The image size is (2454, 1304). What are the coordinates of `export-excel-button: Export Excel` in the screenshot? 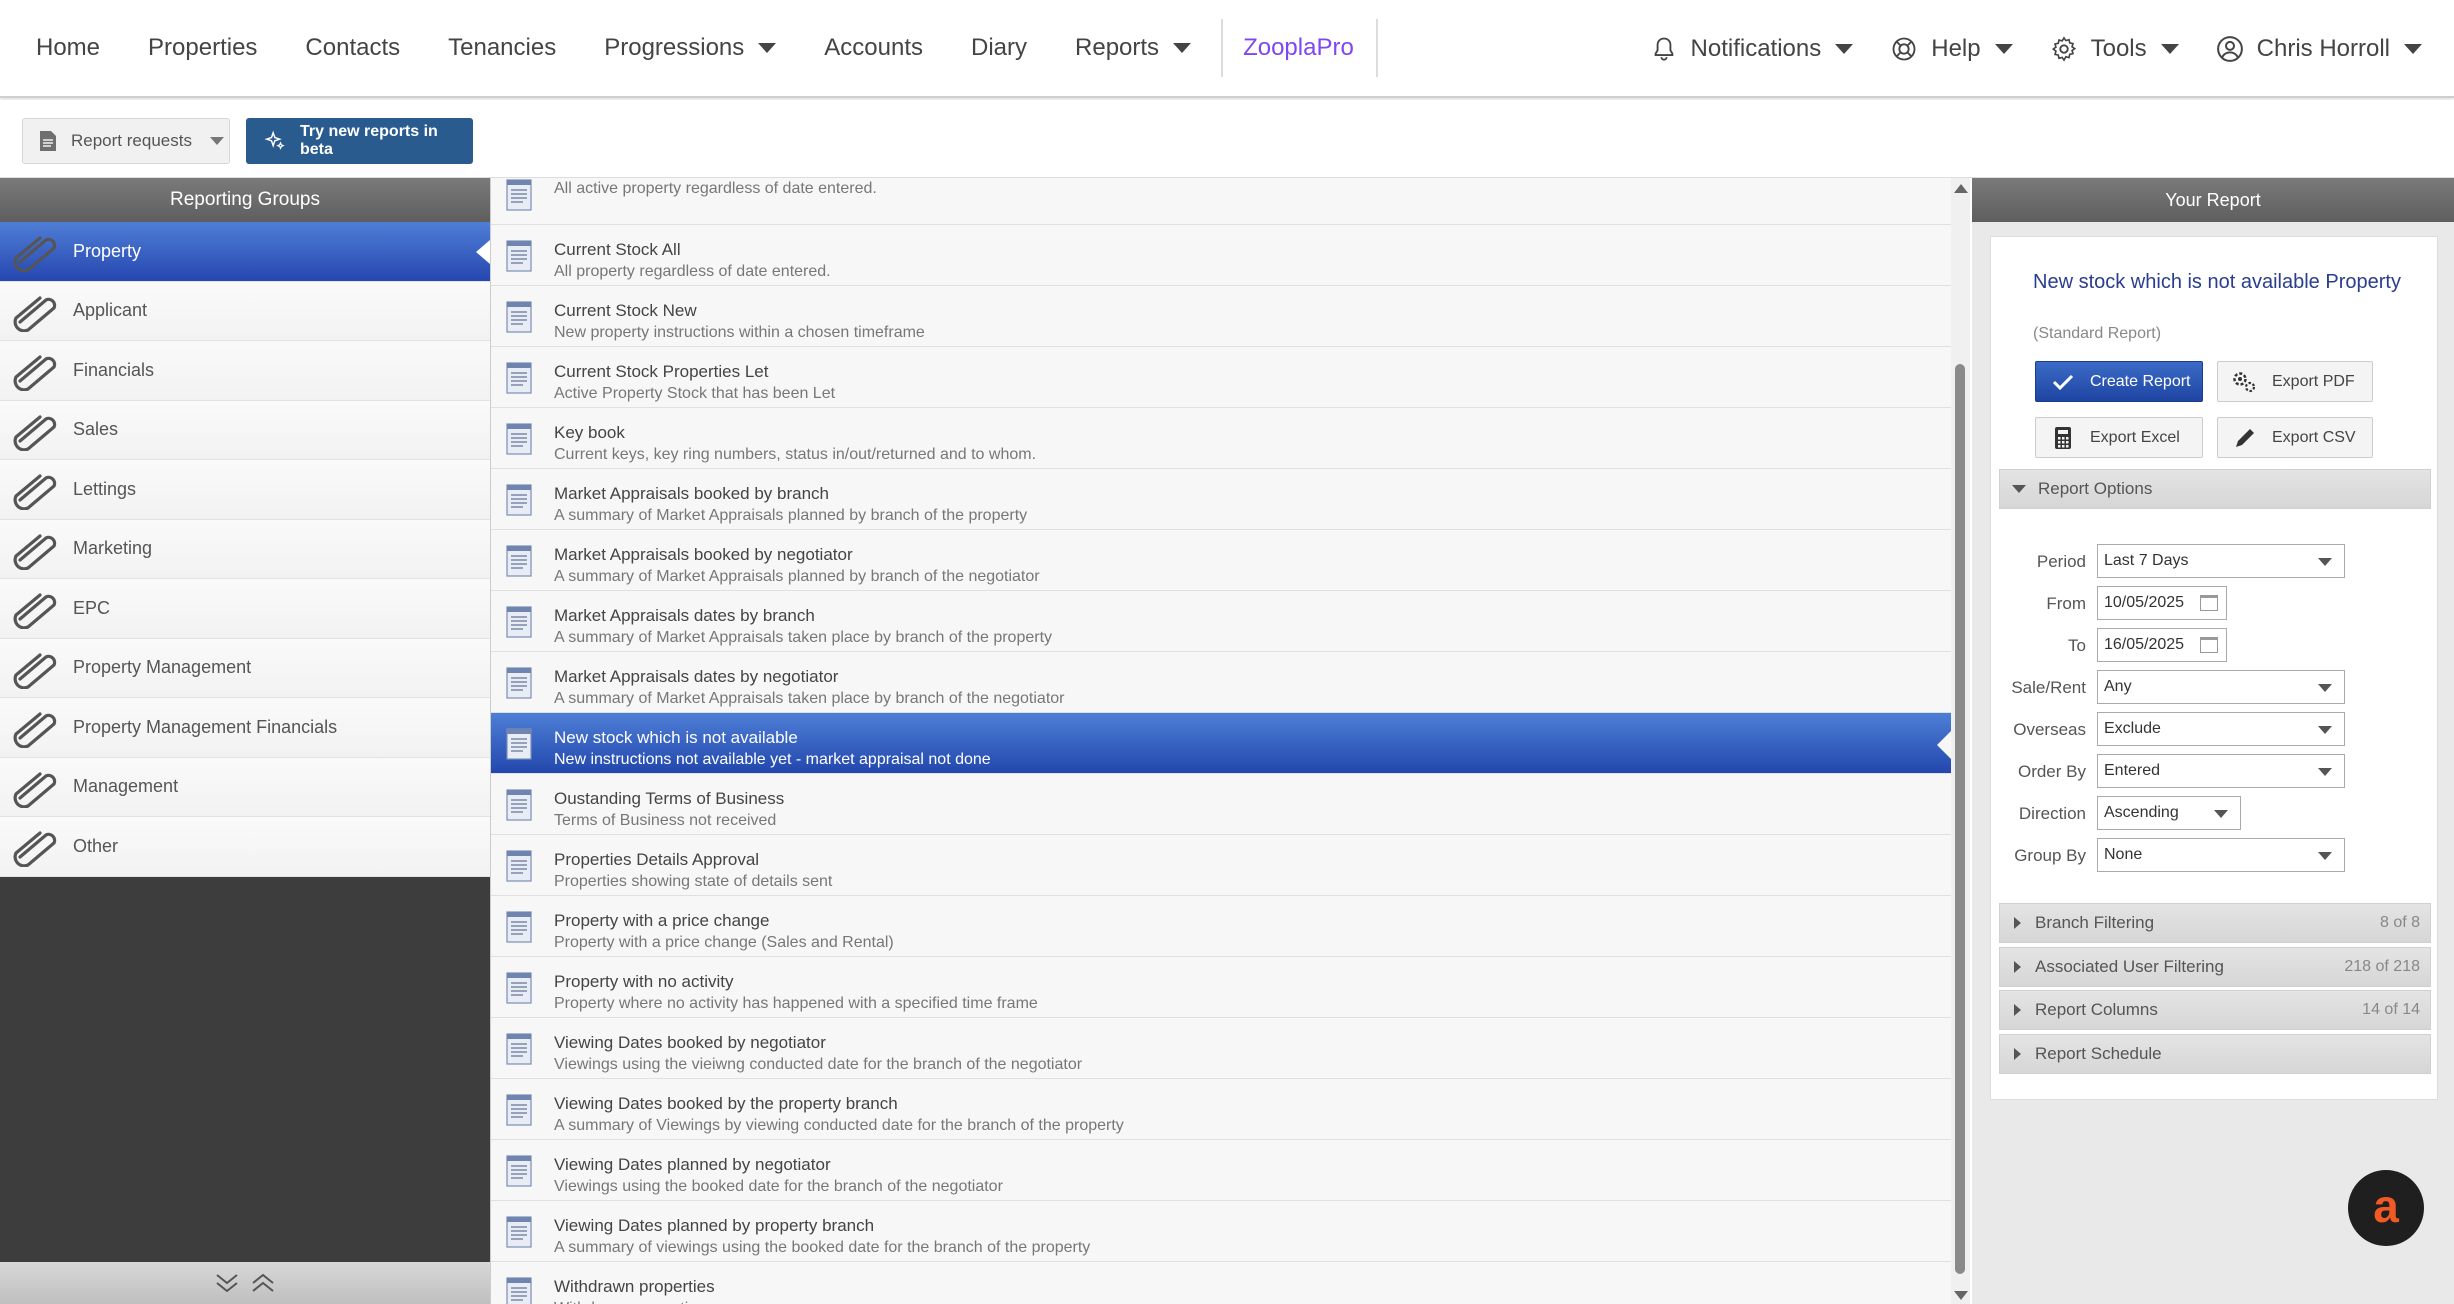 It's located at (2119, 437).